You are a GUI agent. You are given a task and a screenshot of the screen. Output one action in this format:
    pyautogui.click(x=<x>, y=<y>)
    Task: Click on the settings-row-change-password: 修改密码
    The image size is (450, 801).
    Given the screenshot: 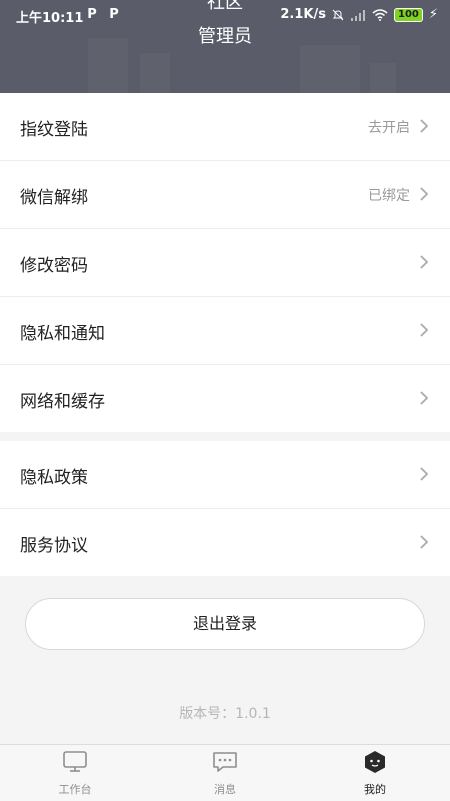 What is the action you would take?
    pyautogui.click(x=225, y=263)
    